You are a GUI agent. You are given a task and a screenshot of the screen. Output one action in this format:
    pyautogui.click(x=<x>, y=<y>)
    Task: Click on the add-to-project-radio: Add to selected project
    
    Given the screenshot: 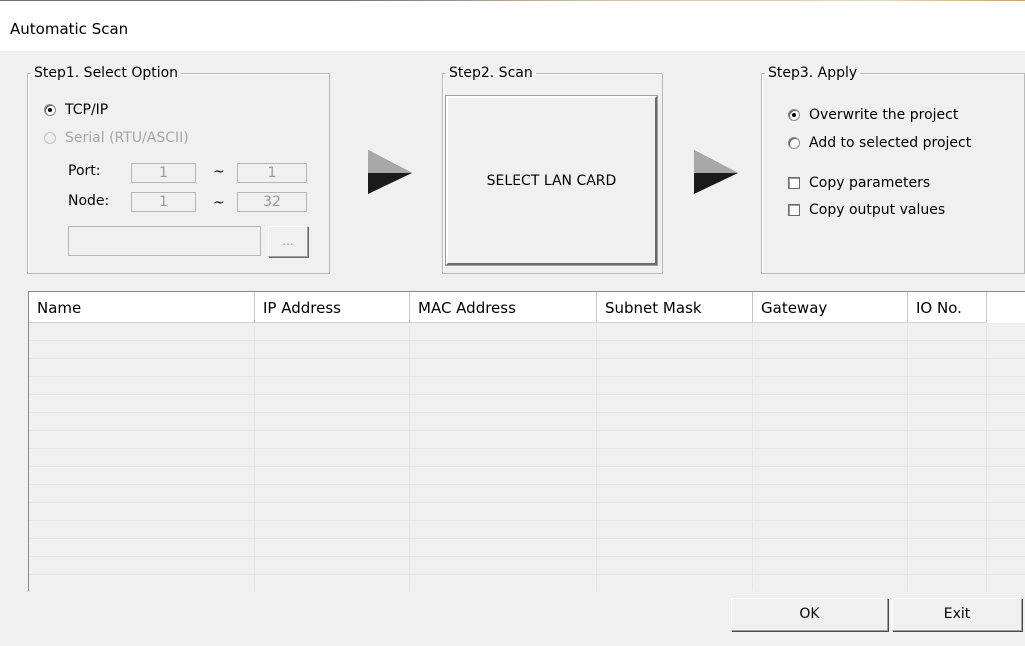 What is the action you would take?
    pyautogui.click(x=879, y=143)
    